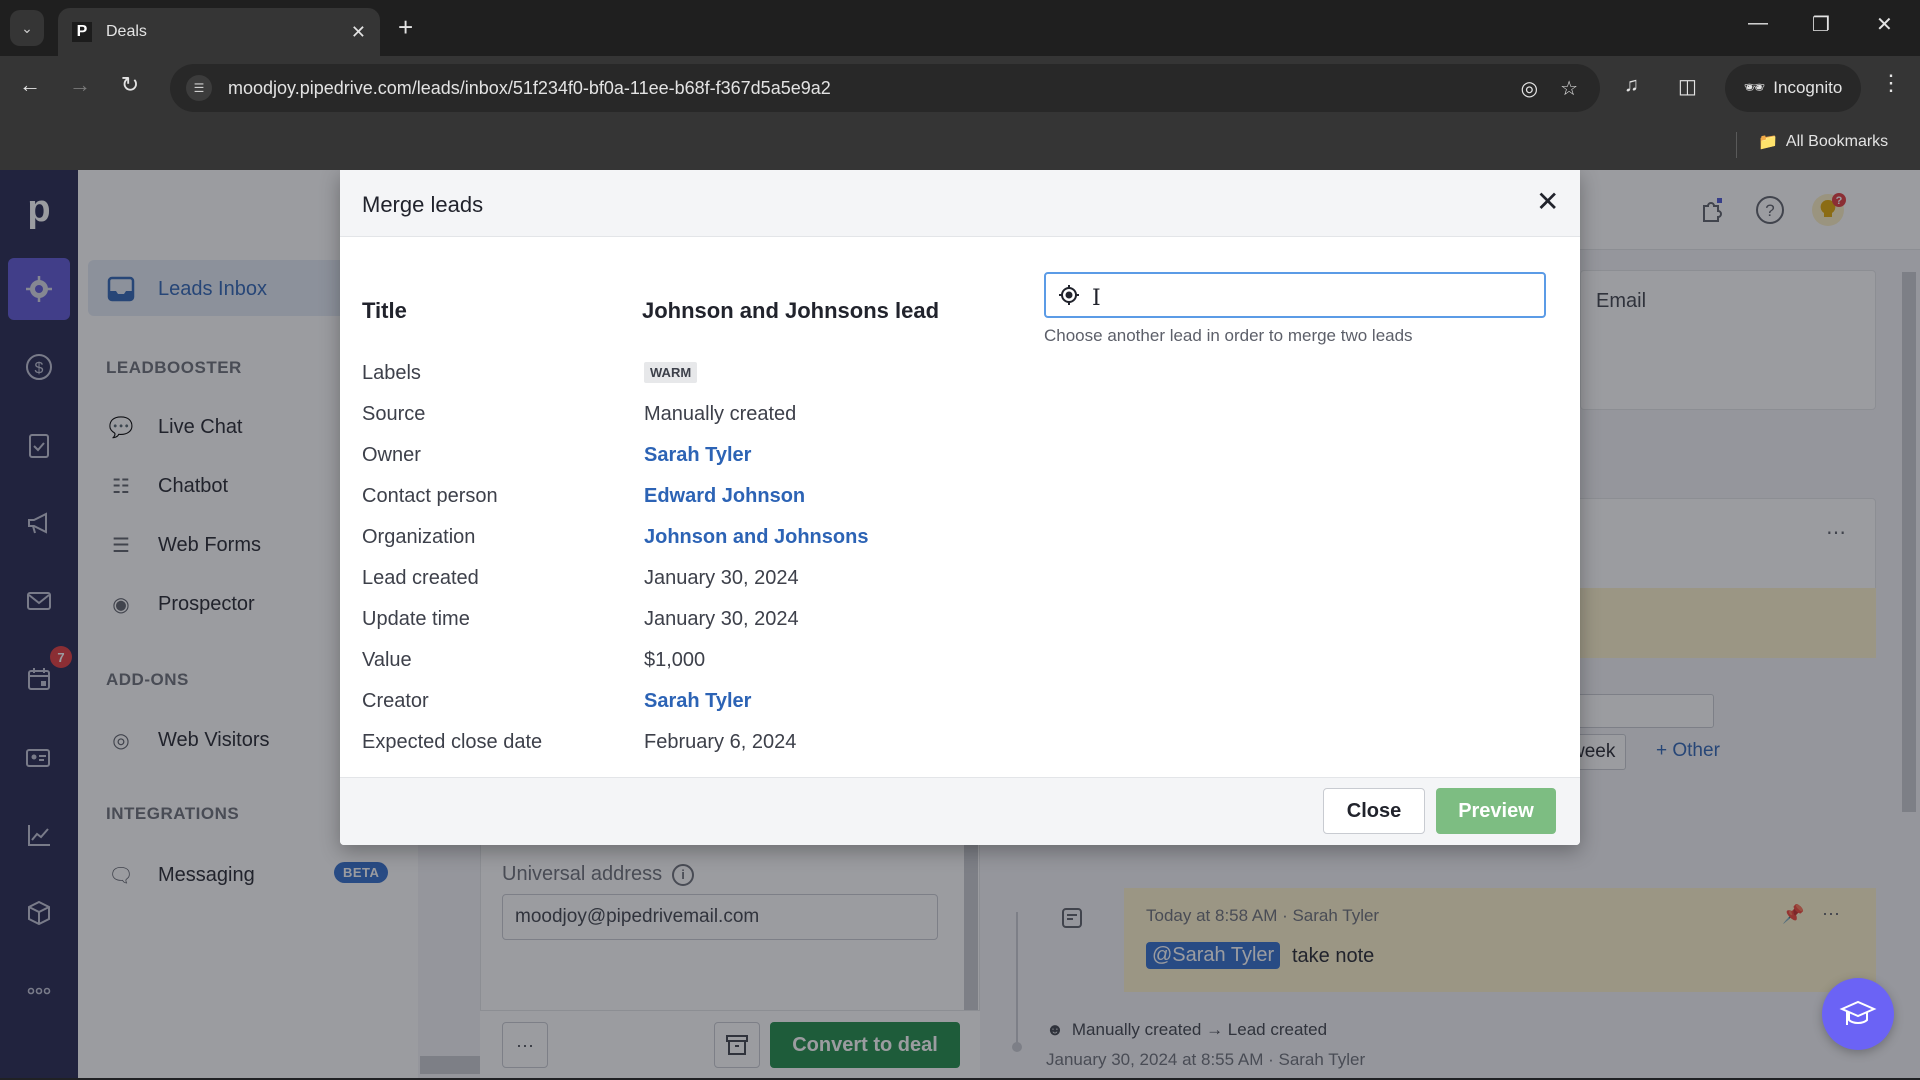 This screenshot has height=1080, width=1920. What do you see at coordinates (416, 619) in the screenshot?
I see `update-time-label: Update time` at bounding box center [416, 619].